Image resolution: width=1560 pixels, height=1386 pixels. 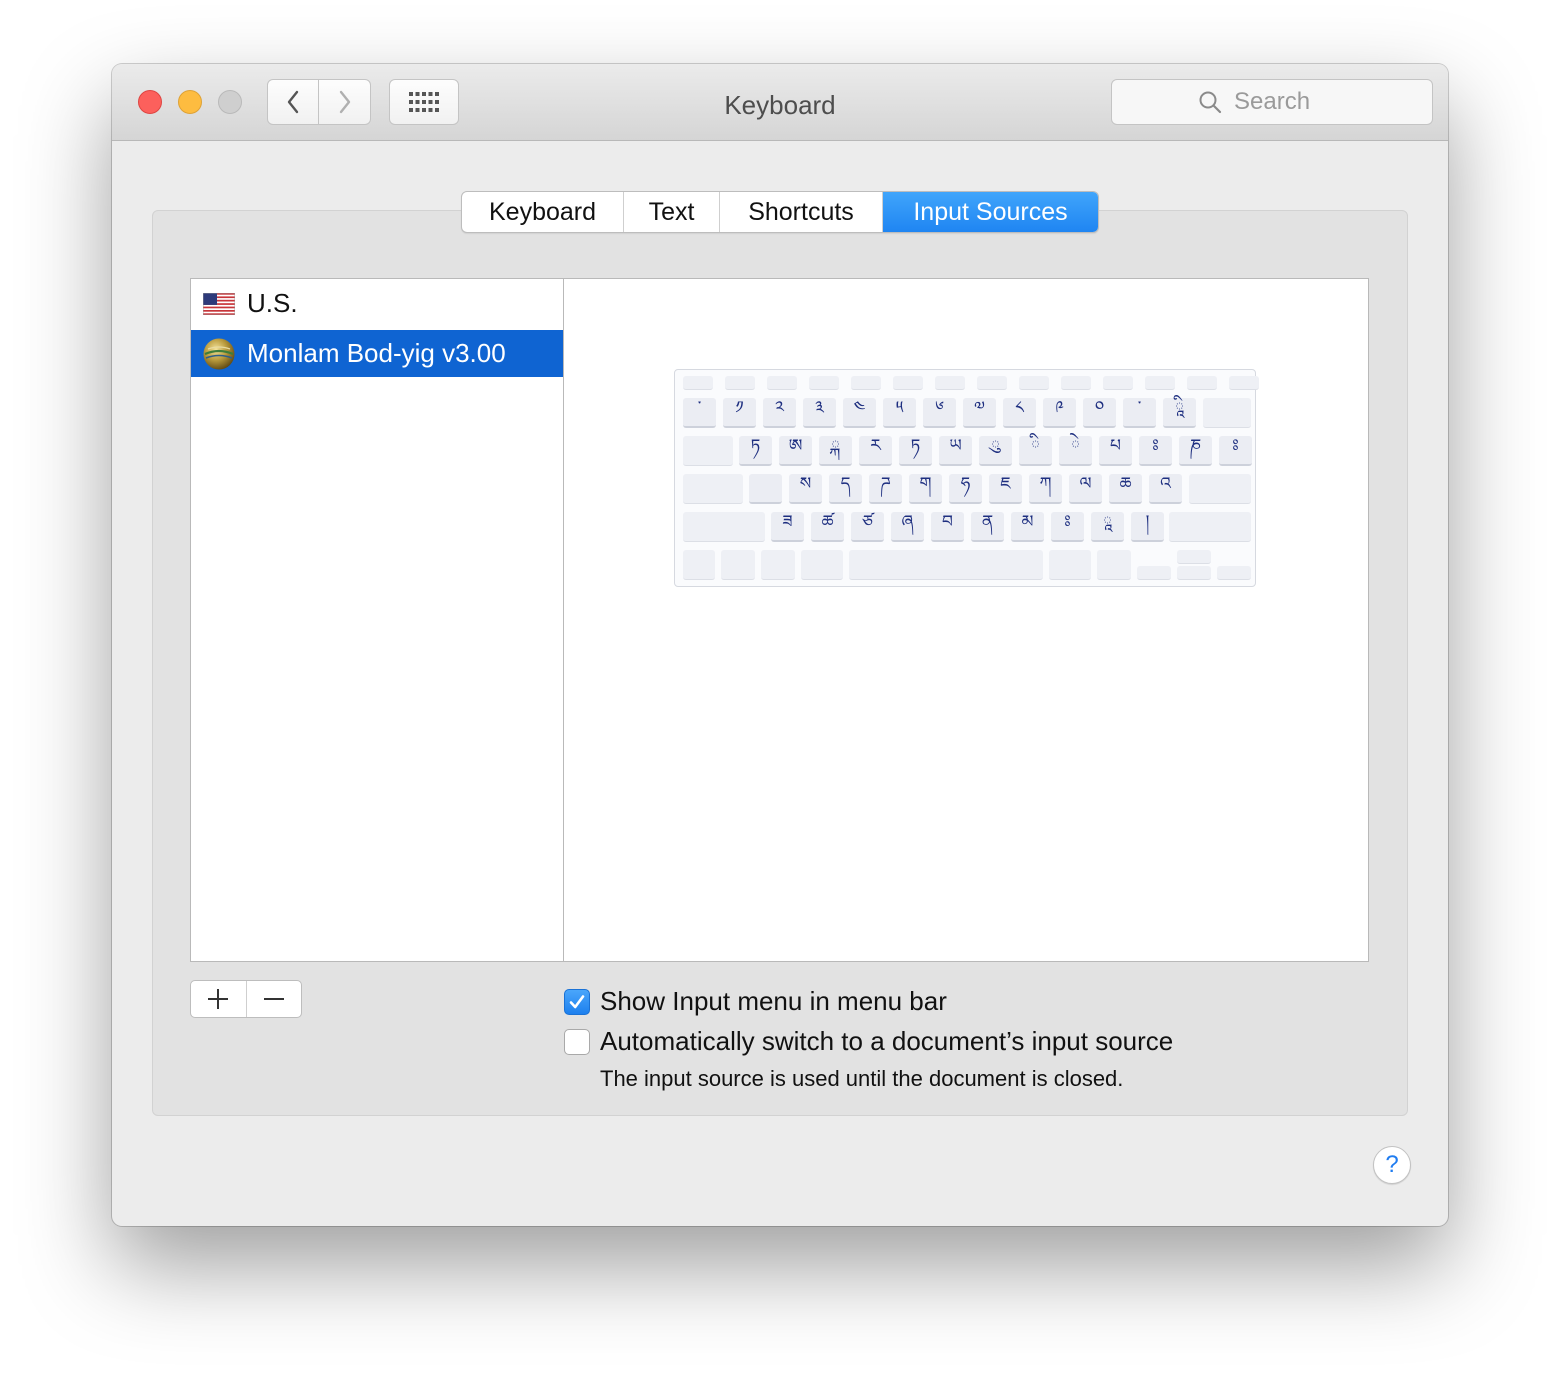 What do you see at coordinates (907, 527) in the screenshot?
I see `keyboard-key: ཞ` at bounding box center [907, 527].